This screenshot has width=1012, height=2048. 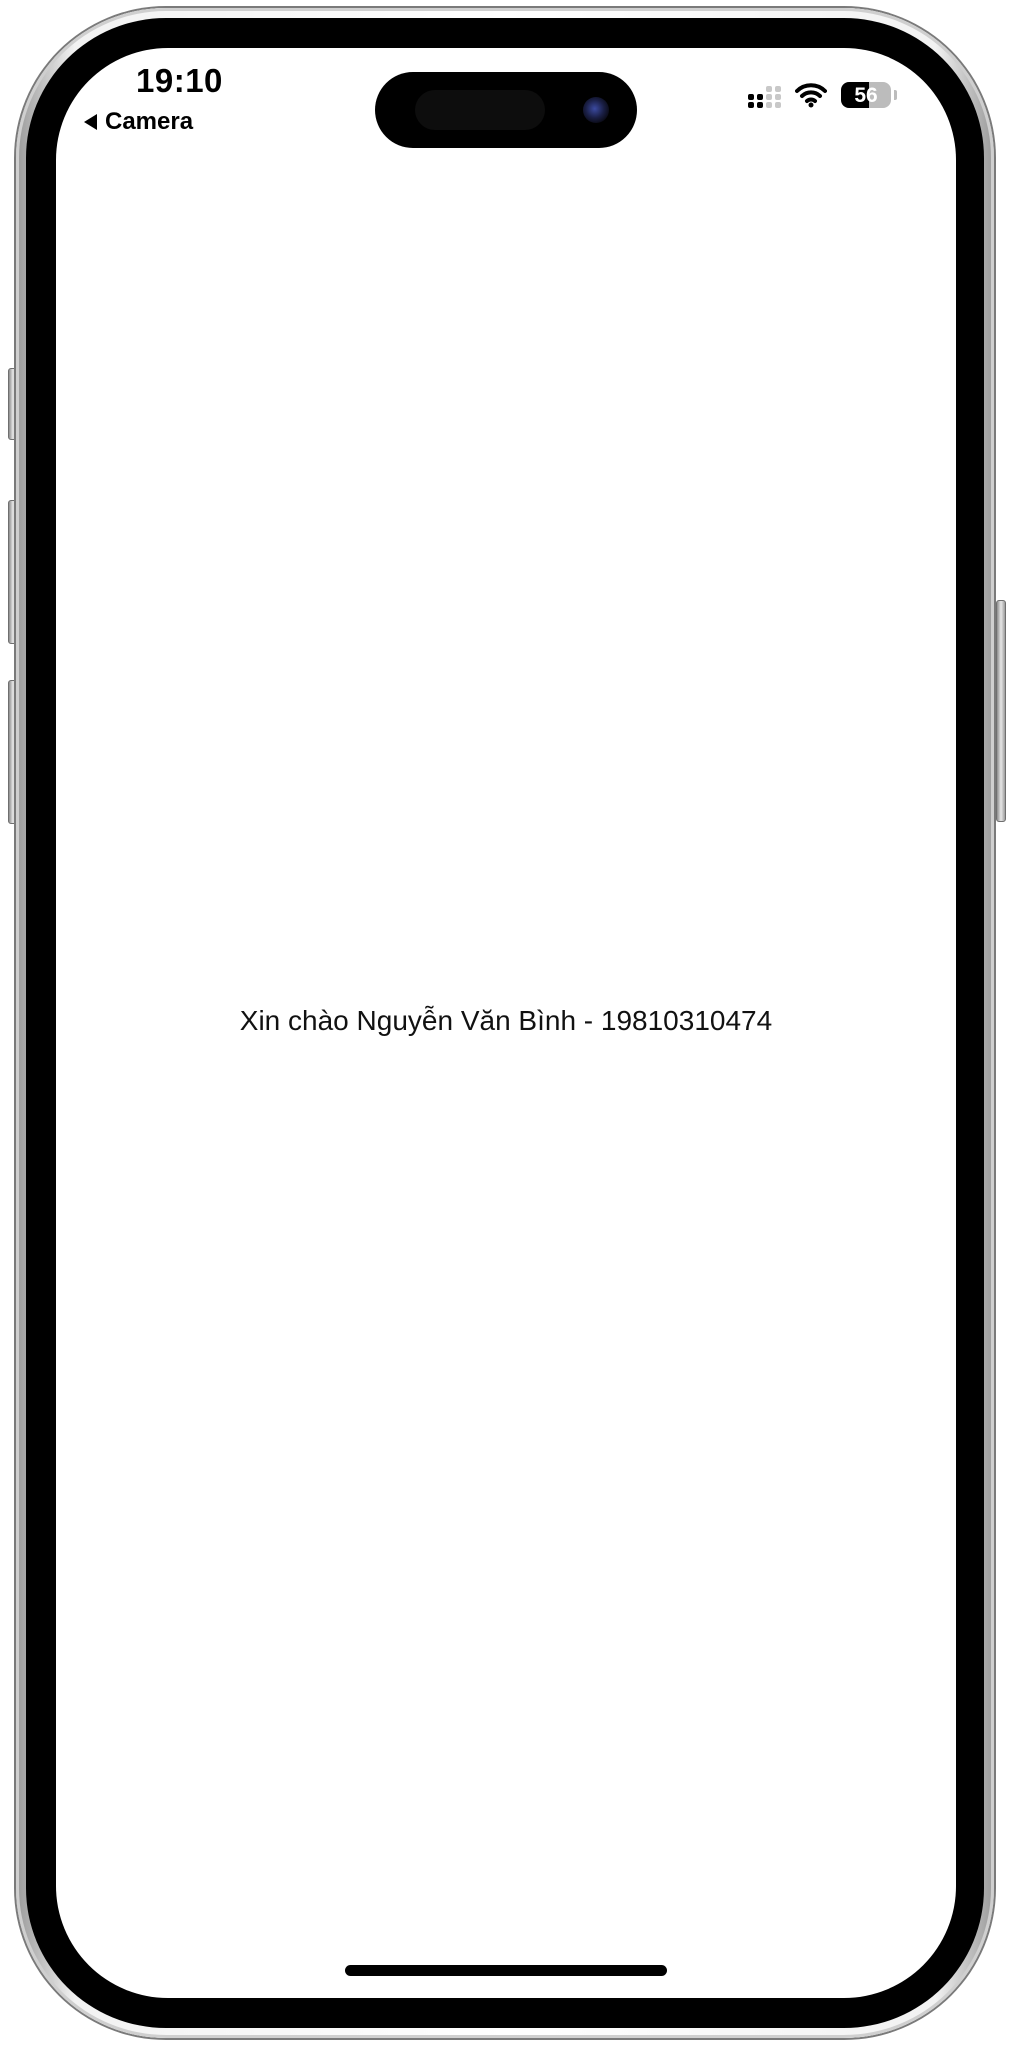 I want to click on back-to-app-button: Camera, so click(x=138, y=122).